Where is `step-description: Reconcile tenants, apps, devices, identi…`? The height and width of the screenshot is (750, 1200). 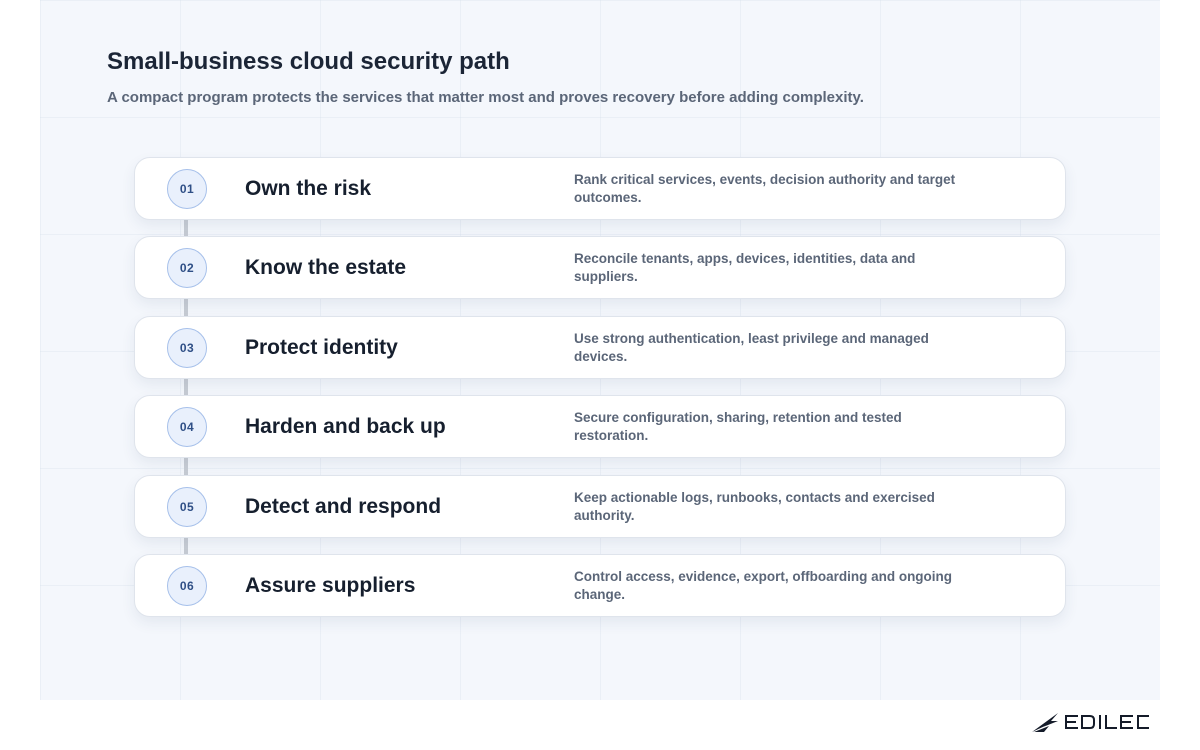
step-description: Reconcile tenants, apps, devices, identi… is located at coordinates (745, 267).